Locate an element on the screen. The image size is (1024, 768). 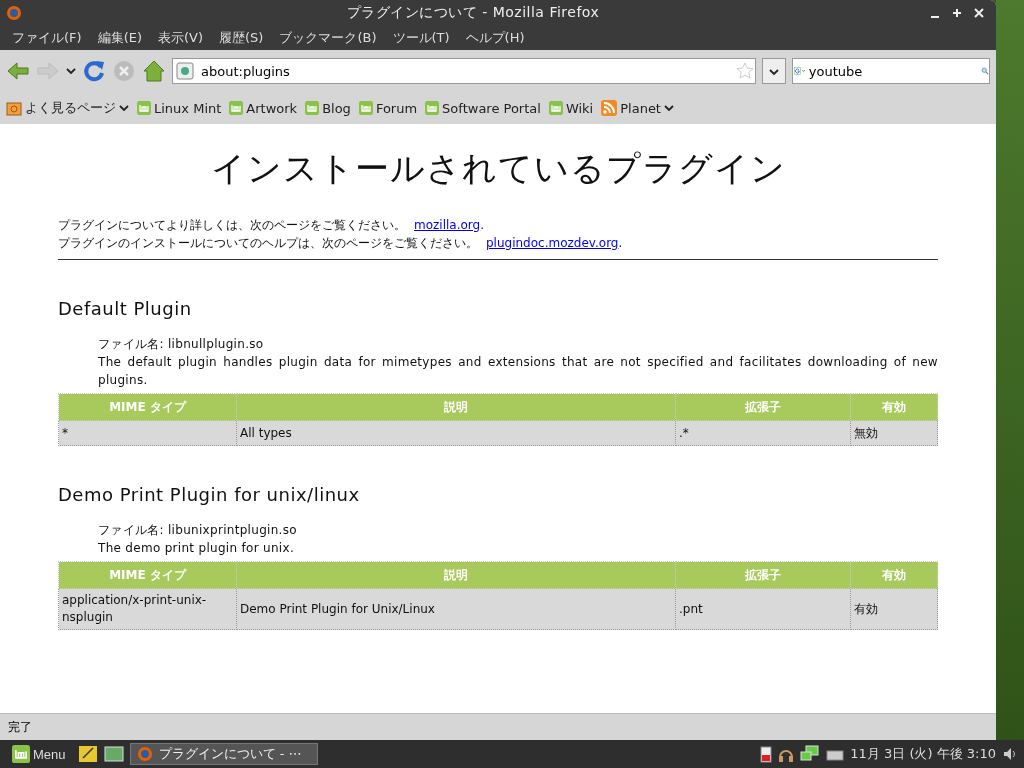
battery-icon is located at coordinates (766, 754).